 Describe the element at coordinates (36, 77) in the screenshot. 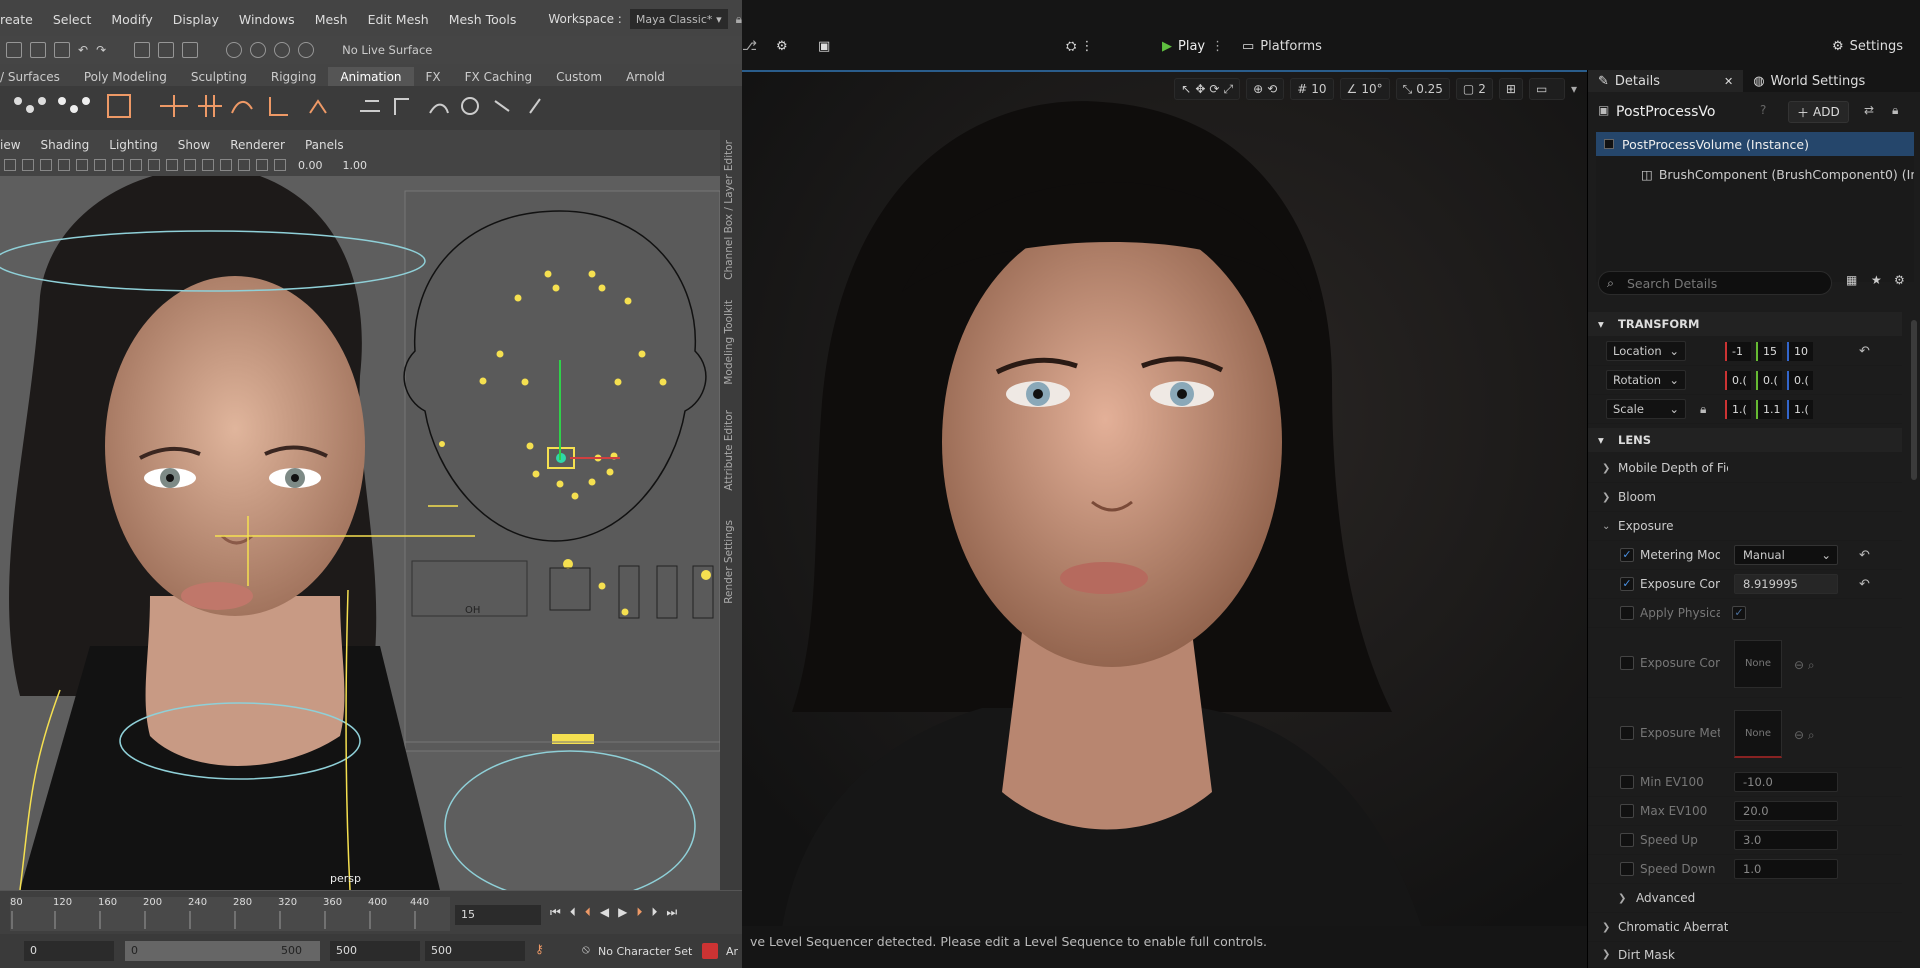

I see `shelf-tab-surfaces: / Surfaces` at that location.